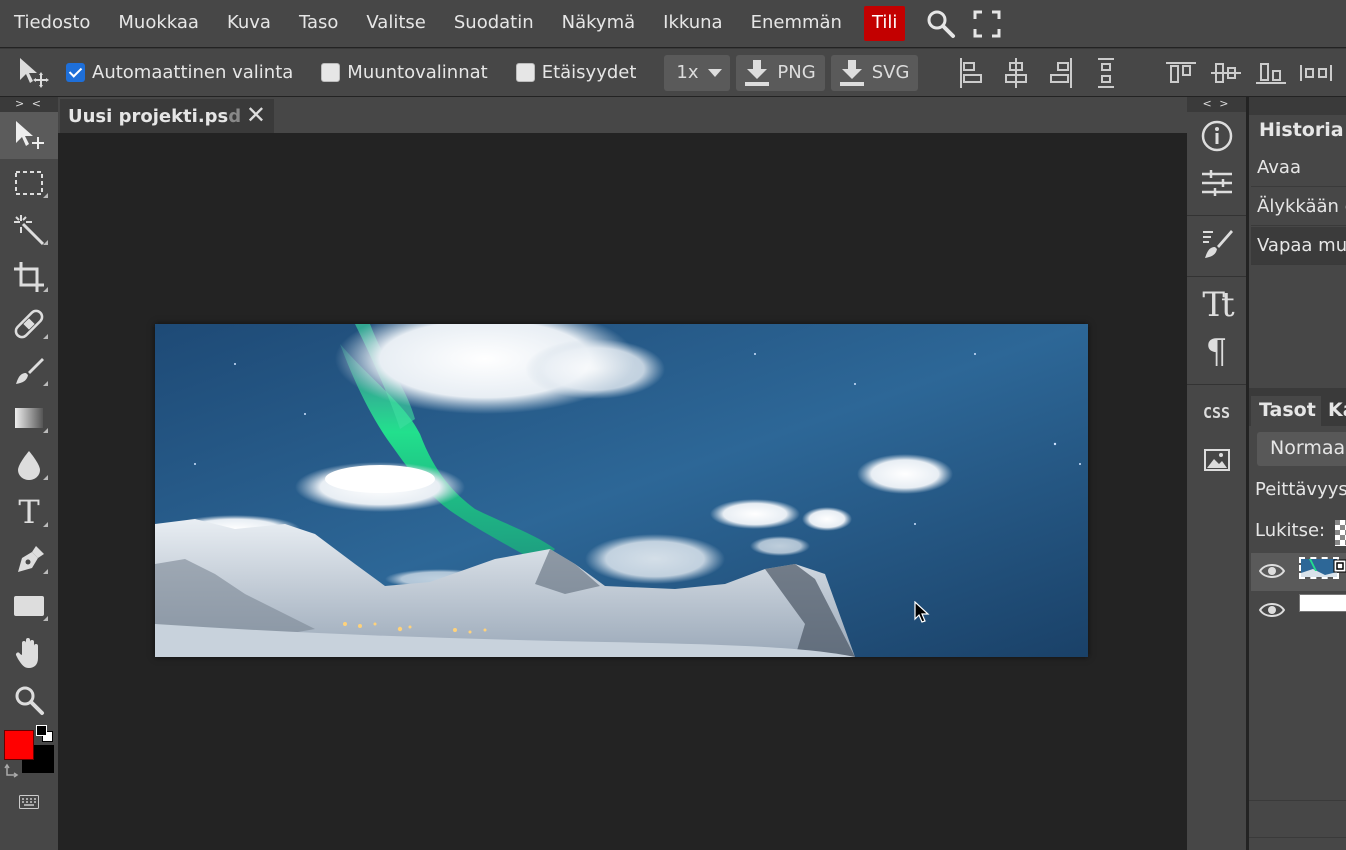 The height and width of the screenshot is (850, 1346). Describe the element at coordinates (52, 23) in the screenshot. I see `menu-file: Tiedosto` at that location.